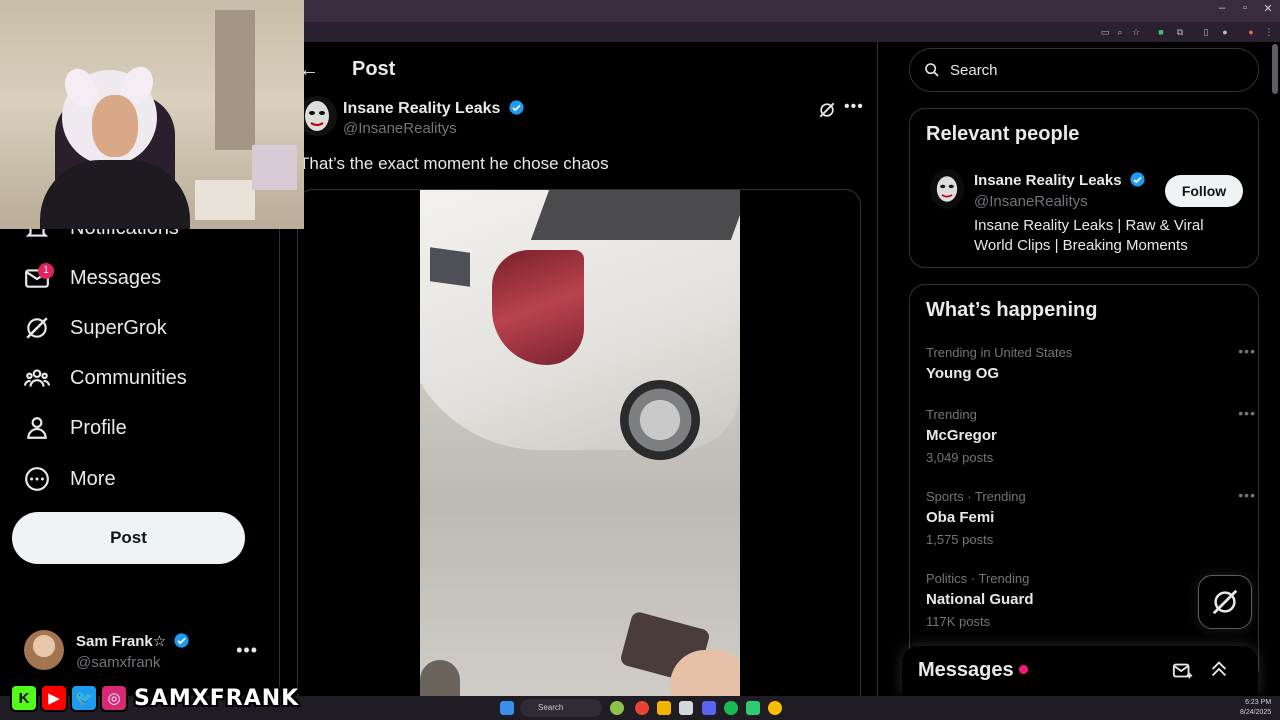  Describe the element at coordinates (84, 698) in the screenshot. I see `twitter-icon: 🐦` at that location.